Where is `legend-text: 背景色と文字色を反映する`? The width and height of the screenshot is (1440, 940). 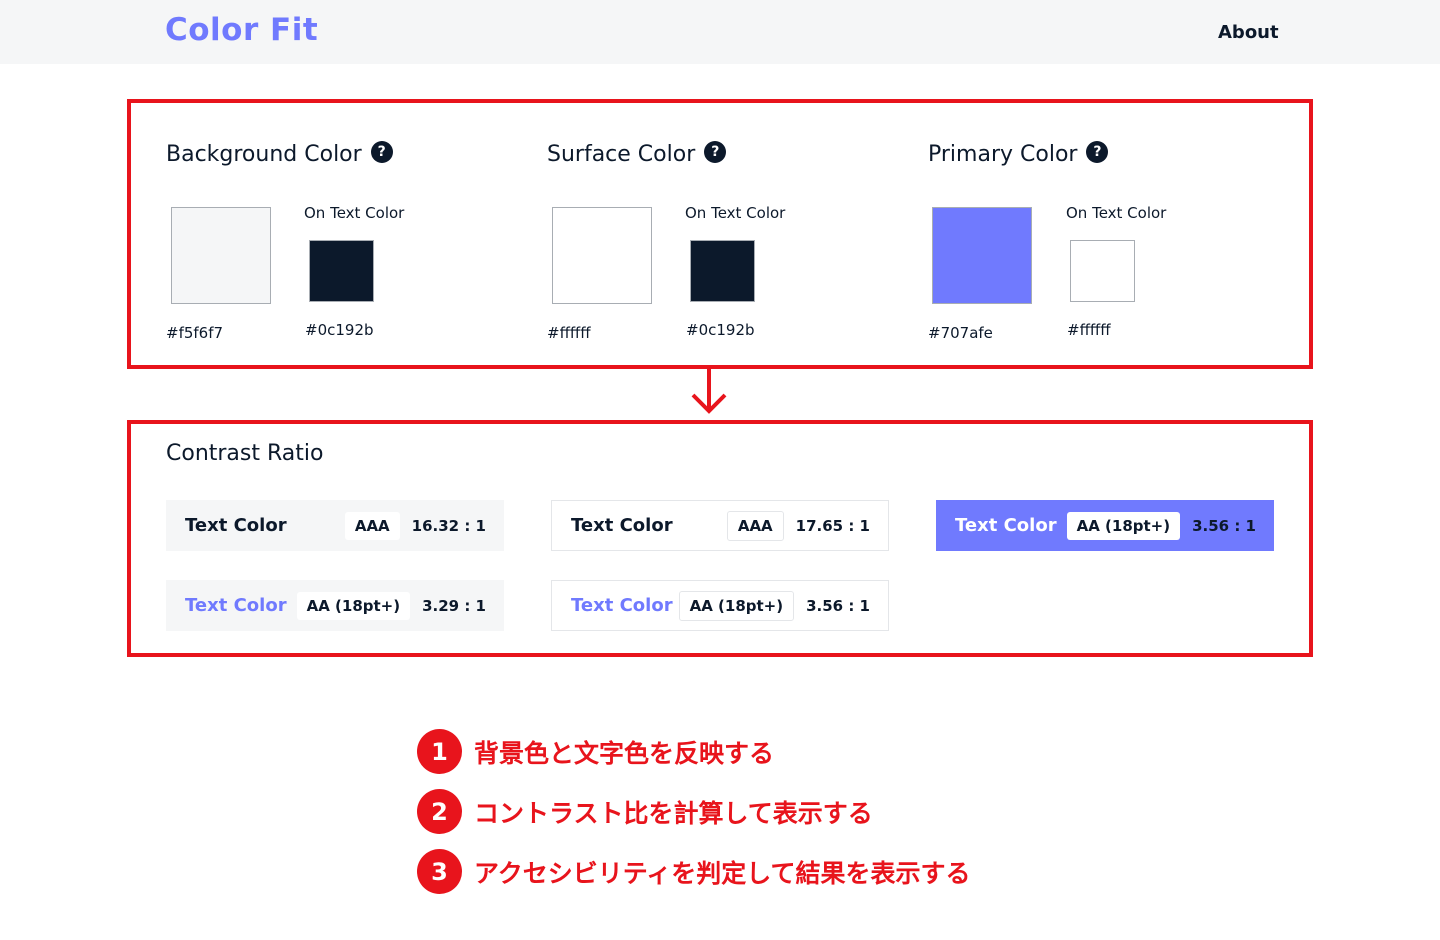
legend-text: 背景色と文字色を反映する is located at coordinates (624, 753).